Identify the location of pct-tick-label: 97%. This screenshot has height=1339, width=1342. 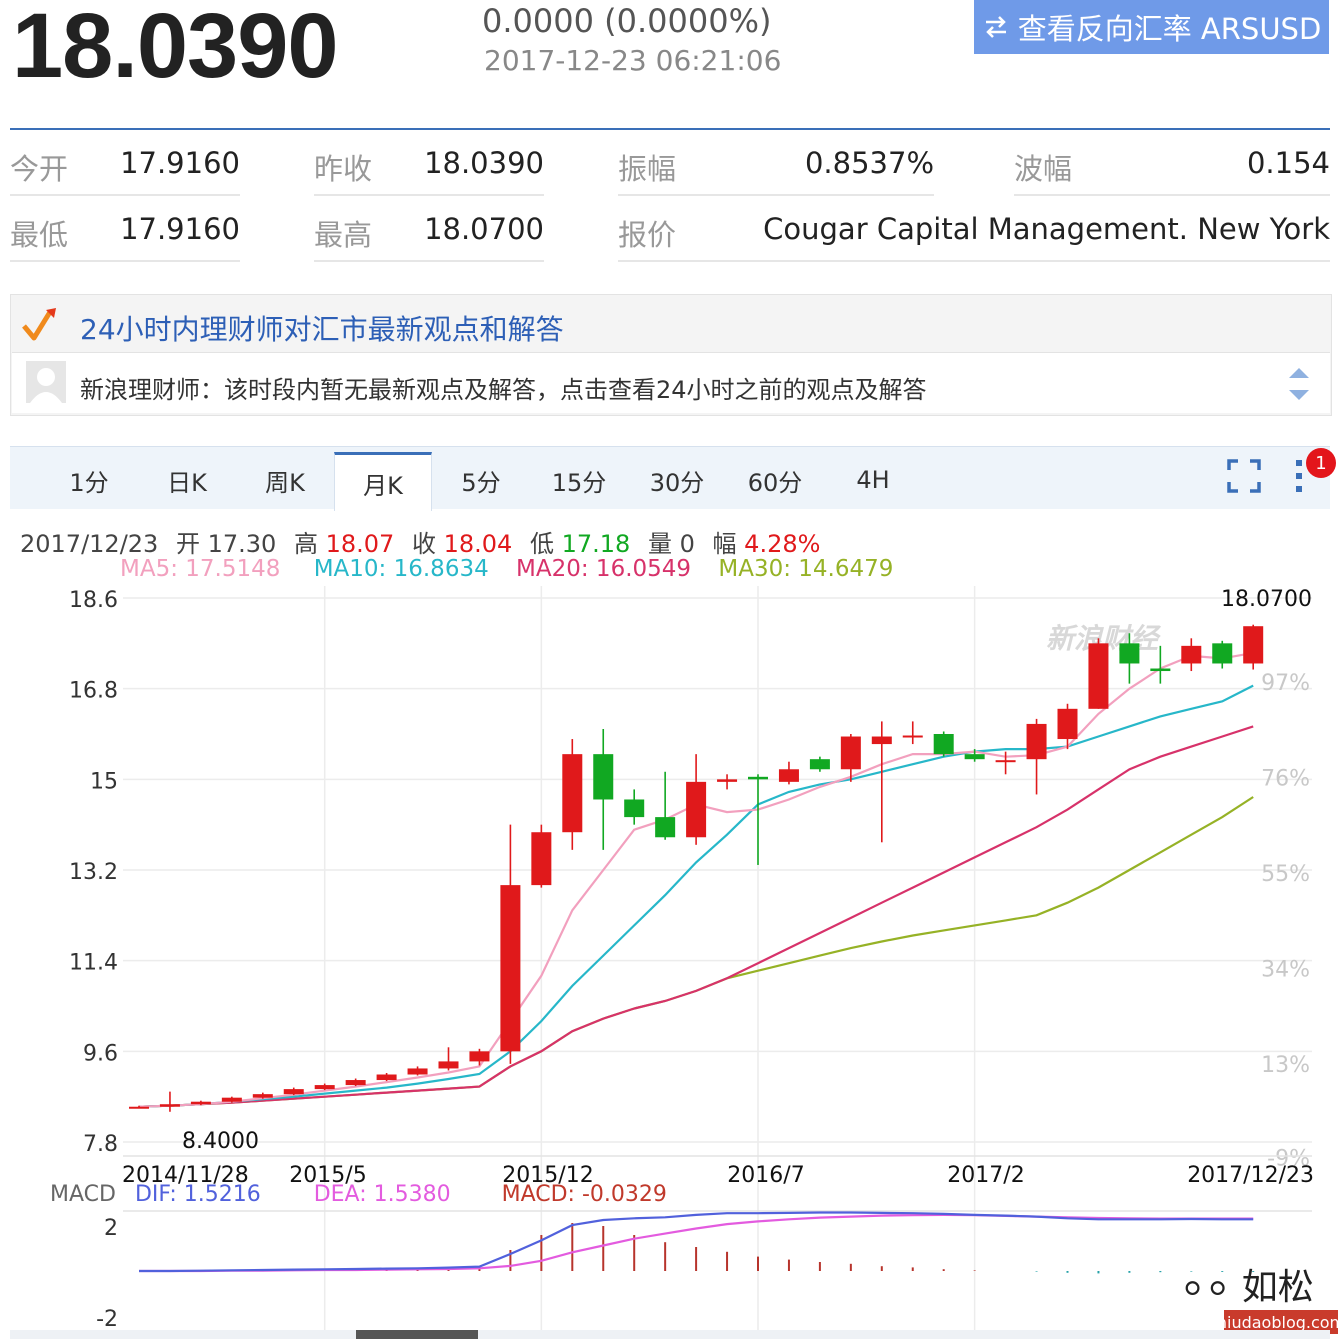
(1285, 683).